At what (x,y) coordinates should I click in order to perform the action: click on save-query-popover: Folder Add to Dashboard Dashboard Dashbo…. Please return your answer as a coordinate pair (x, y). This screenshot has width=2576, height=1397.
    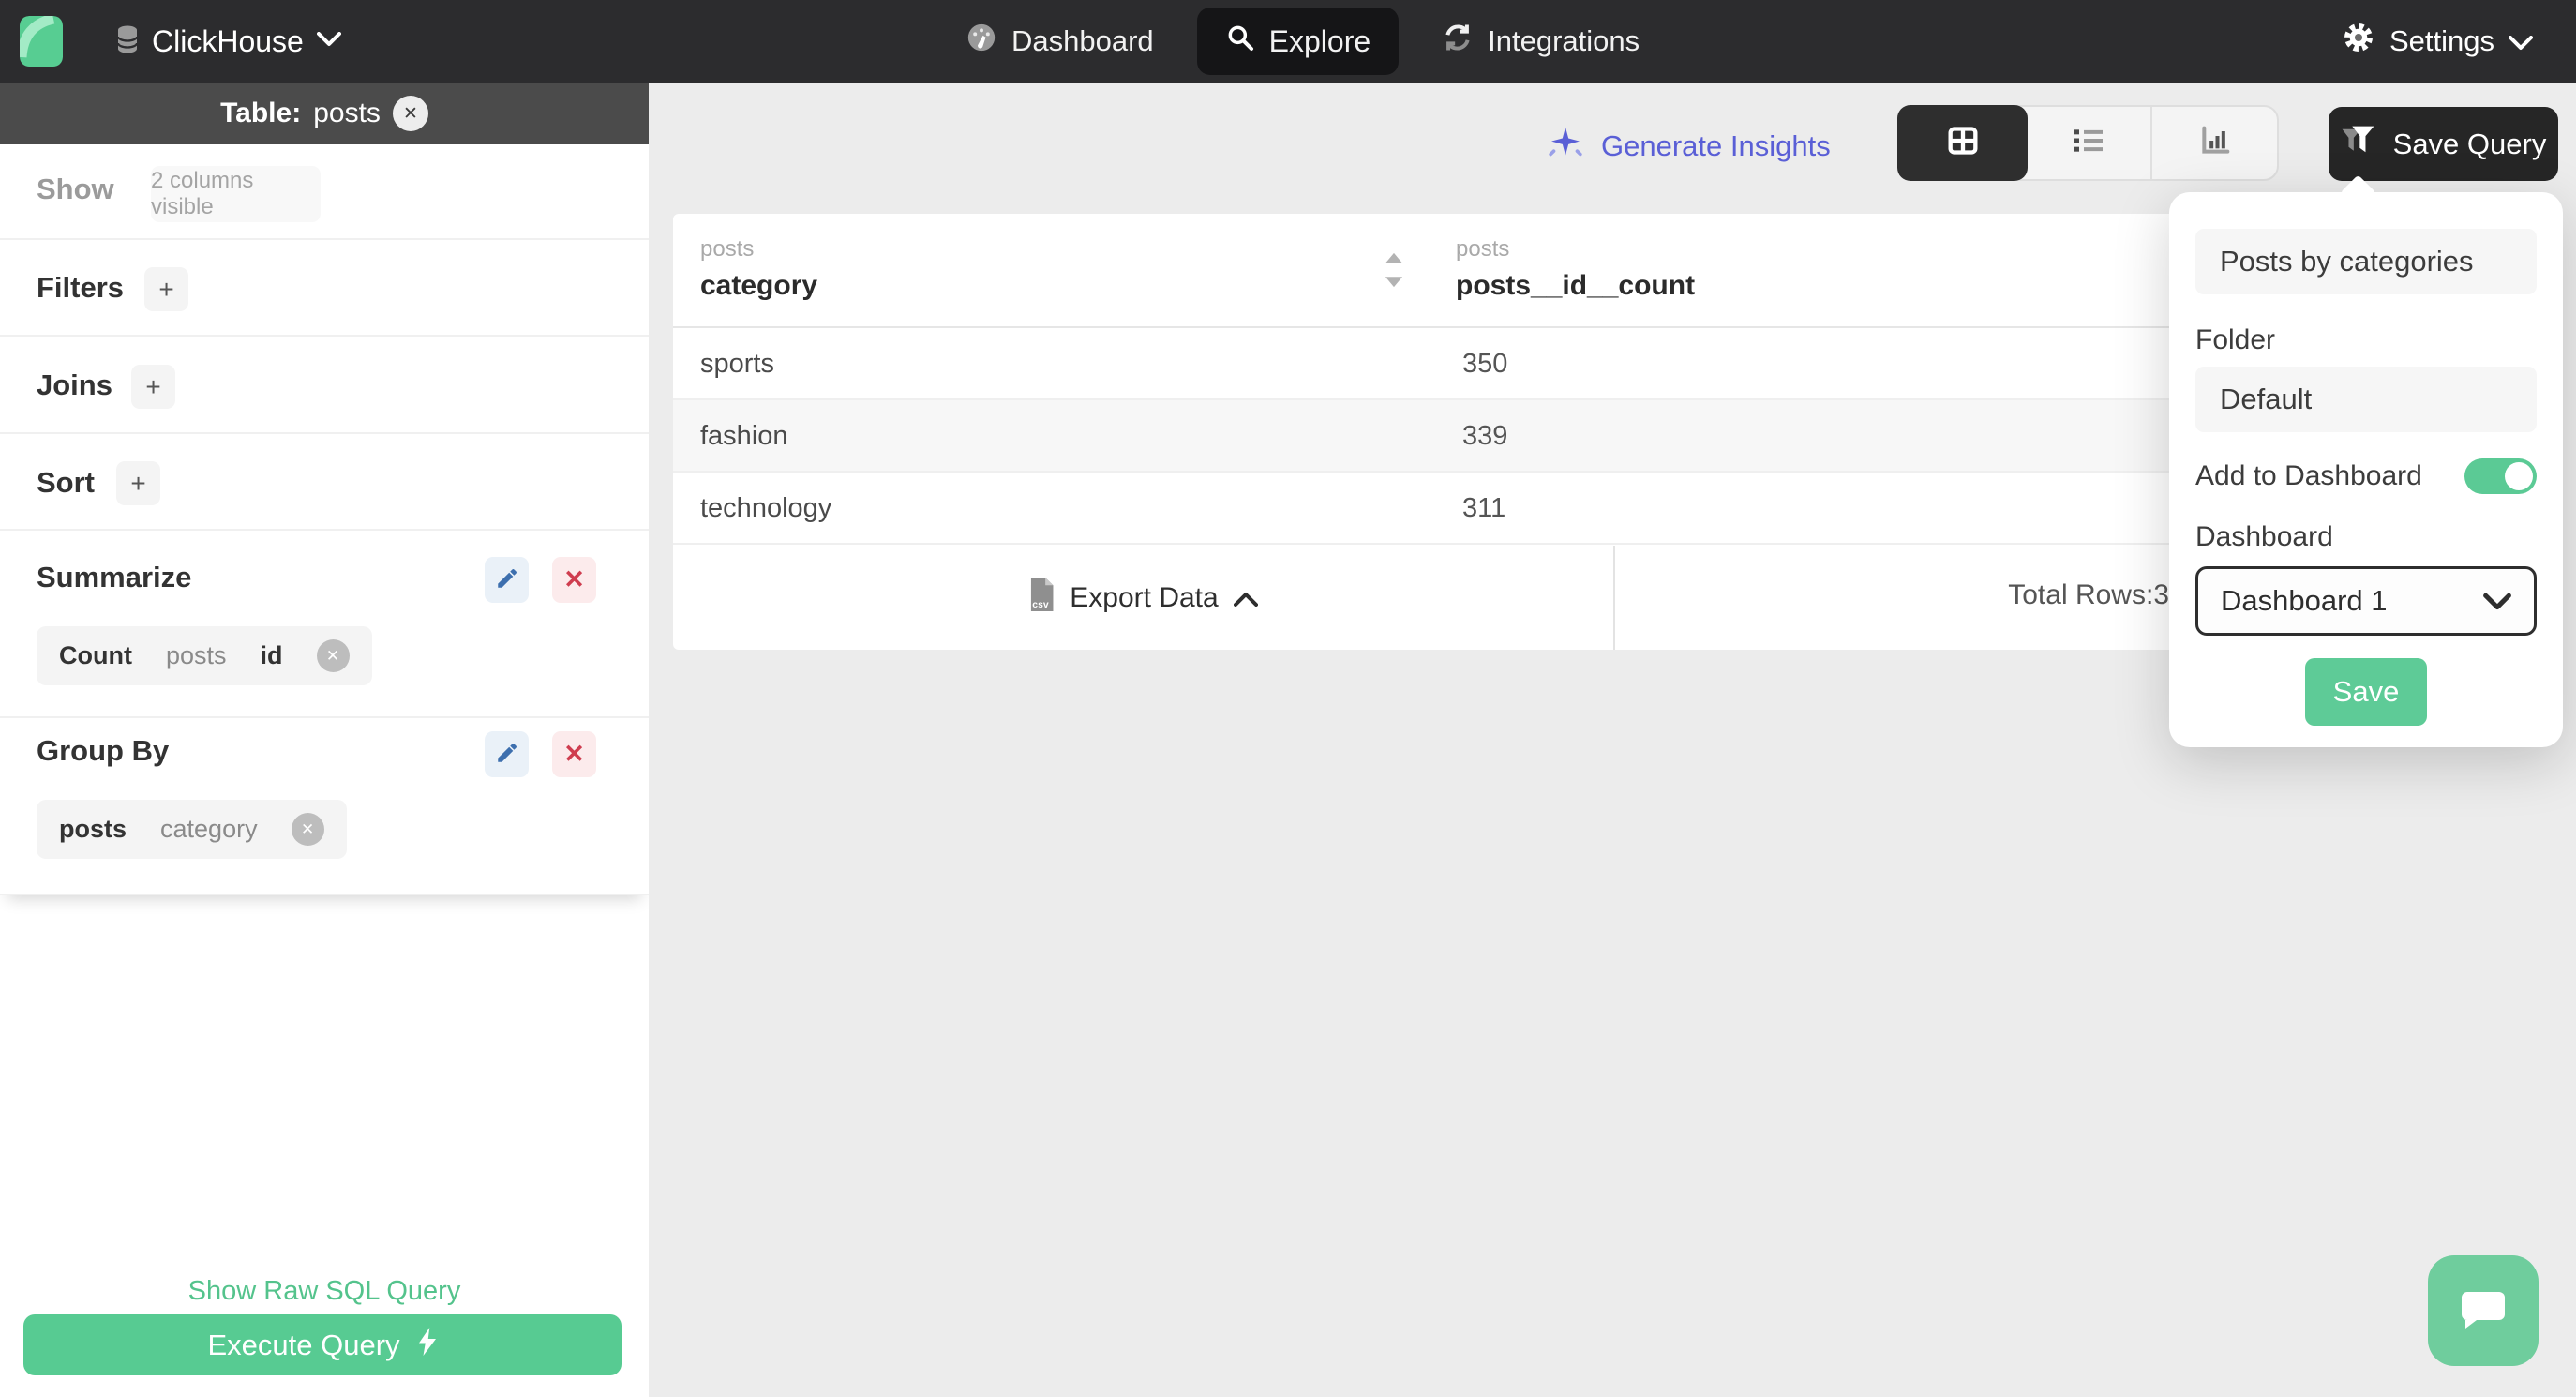
    Looking at the image, I should click on (2366, 460).